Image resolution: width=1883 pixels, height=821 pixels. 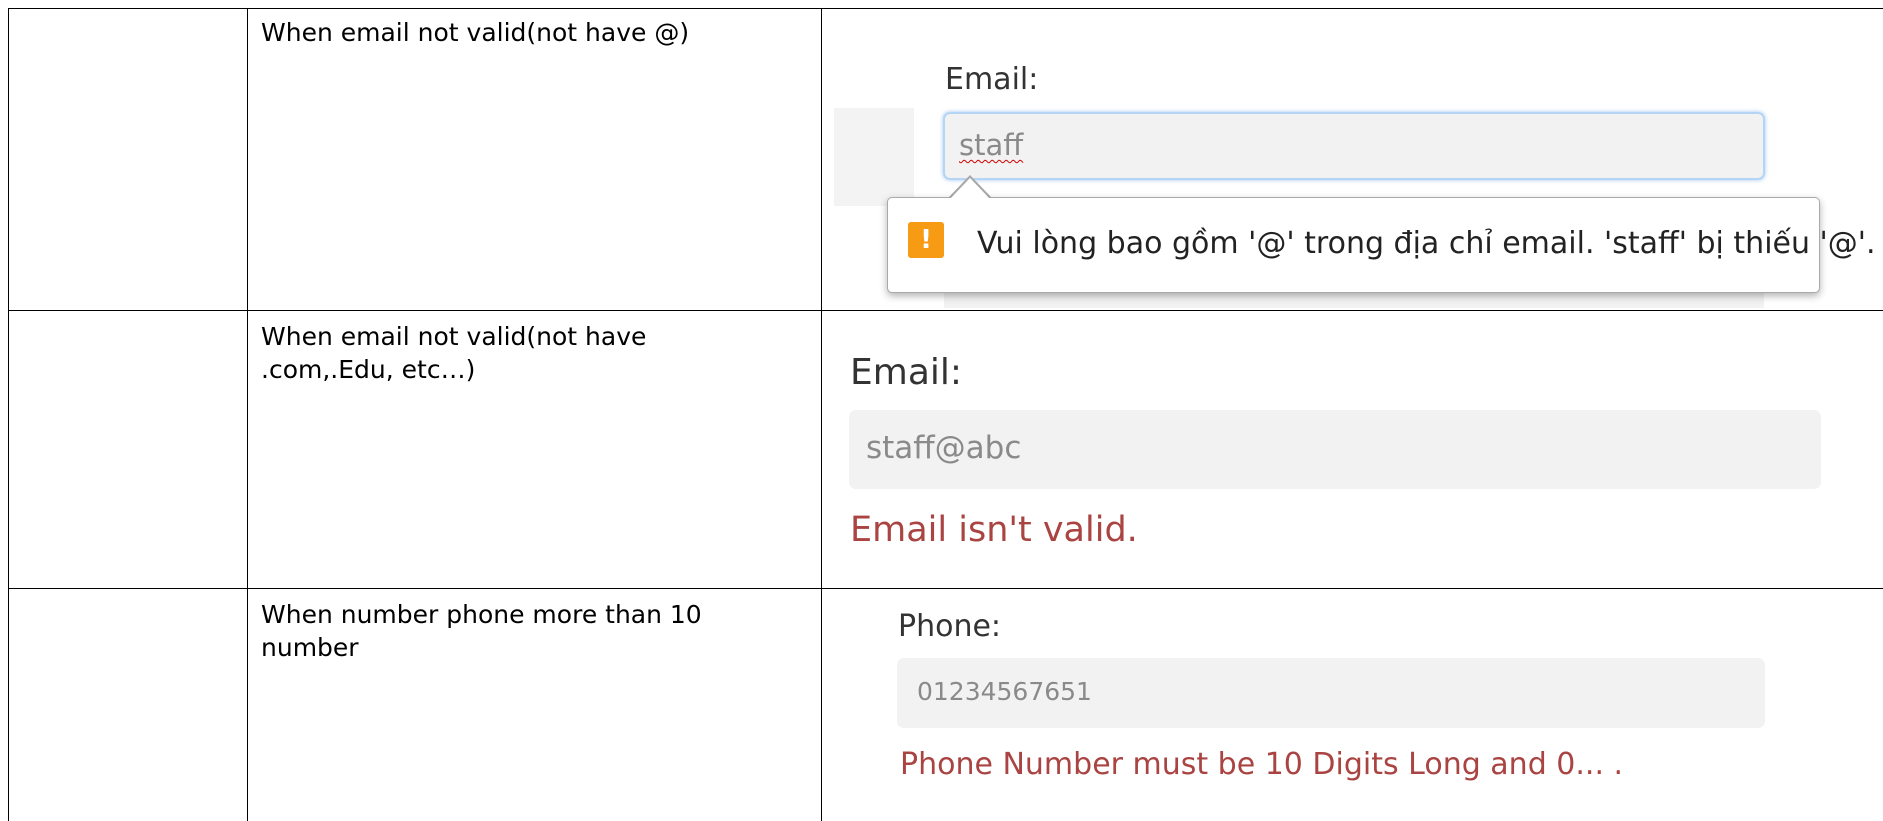 I want to click on tooltip-arrow-fill, so click(x=970, y=188).